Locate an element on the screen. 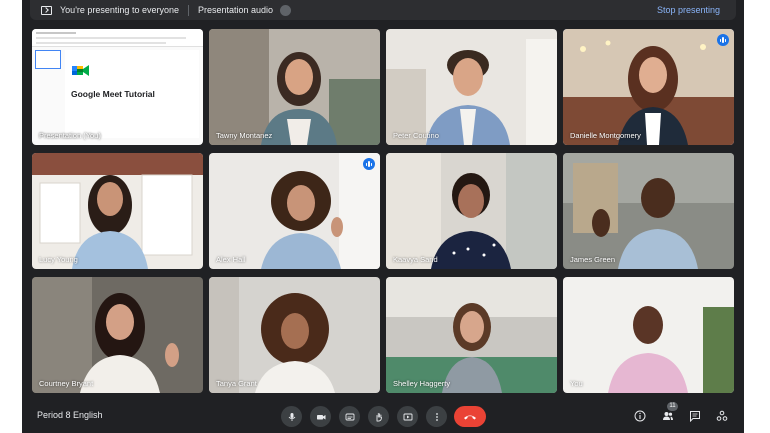  microphone-icon is located at coordinates (291, 416).